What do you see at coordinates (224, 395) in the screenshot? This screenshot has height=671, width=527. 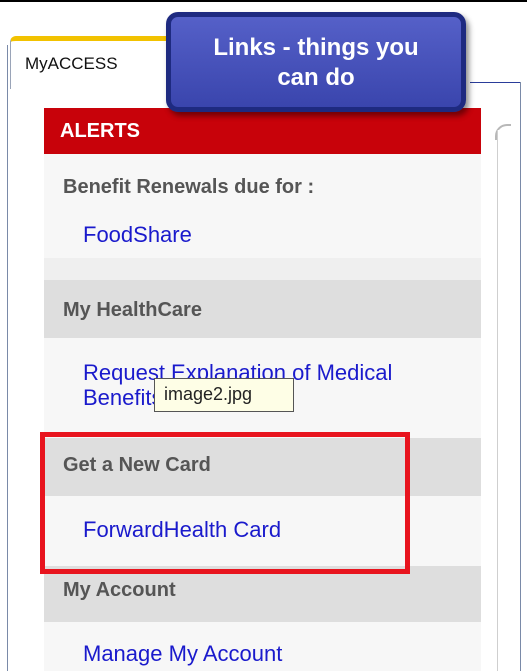 I see `image-tooltip: image2.jpg` at bounding box center [224, 395].